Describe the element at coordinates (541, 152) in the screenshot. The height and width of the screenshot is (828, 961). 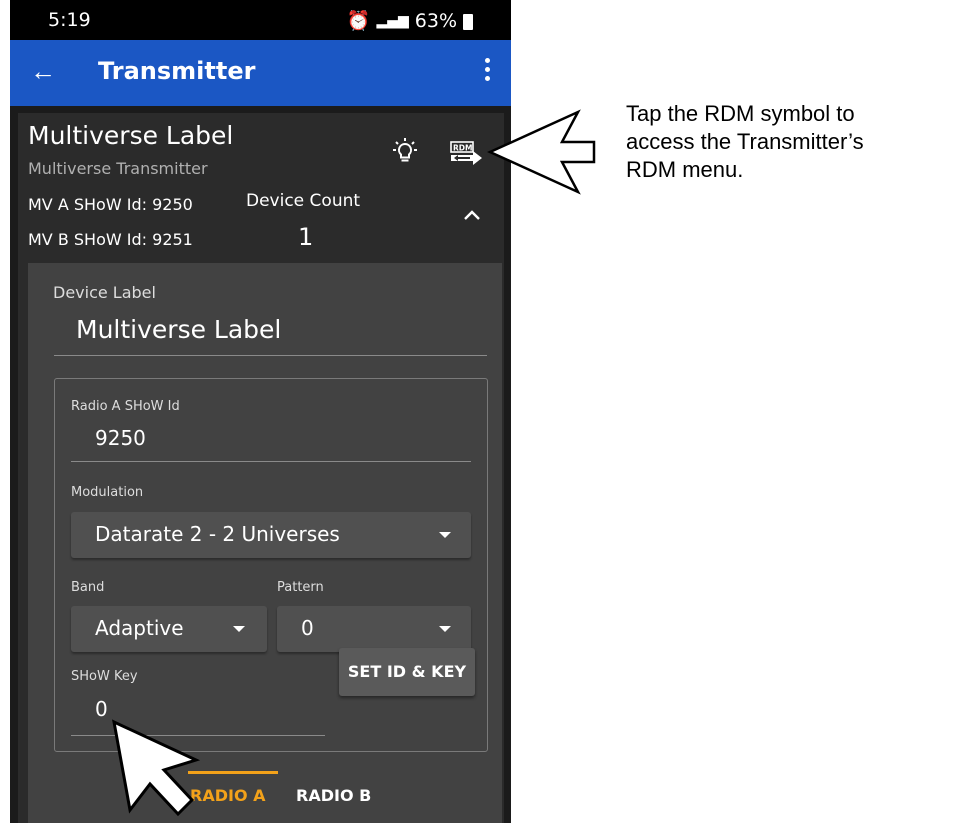
I see `callout-arrow-icon` at that location.